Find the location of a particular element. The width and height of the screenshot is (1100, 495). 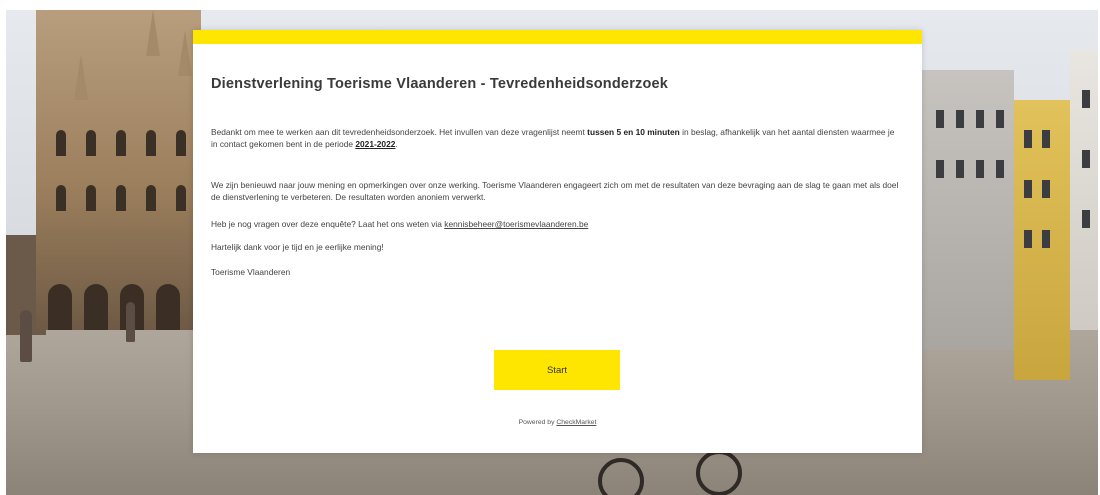

signature-text: Toerisme Vlaanderen is located at coordinates (251, 272).